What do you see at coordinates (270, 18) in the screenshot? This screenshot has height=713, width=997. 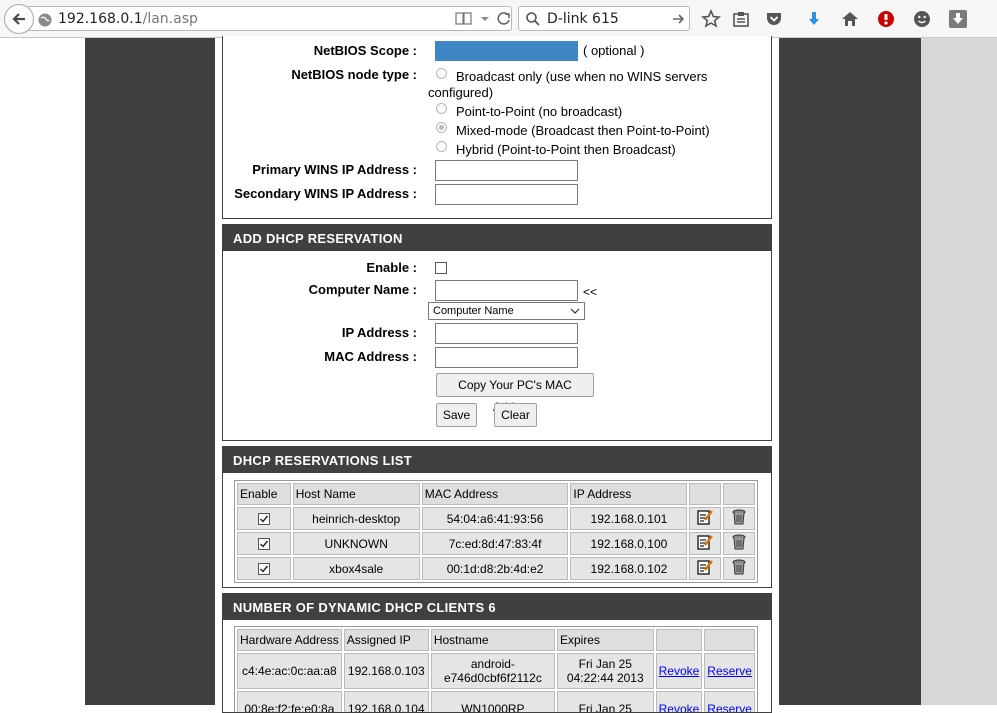 I see `url-bar: 192.168.0.1/lan.asp` at bounding box center [270, 18].